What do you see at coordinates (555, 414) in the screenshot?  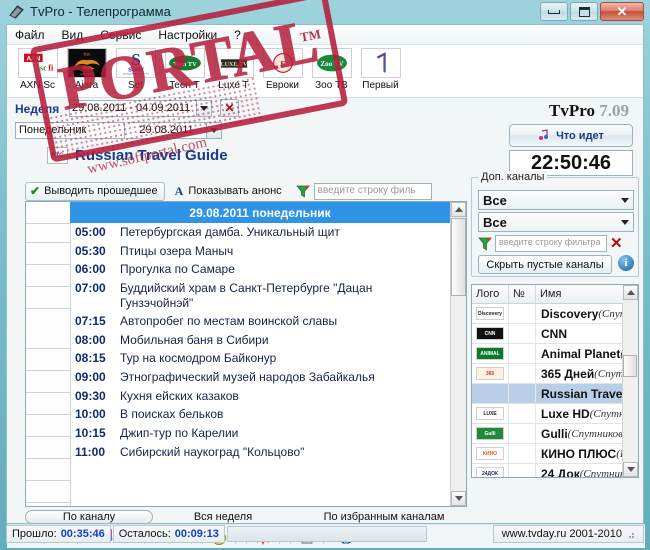 I see `channel-row: LUXE Luxe HD (Спутник` at bounding box center [555, 414].